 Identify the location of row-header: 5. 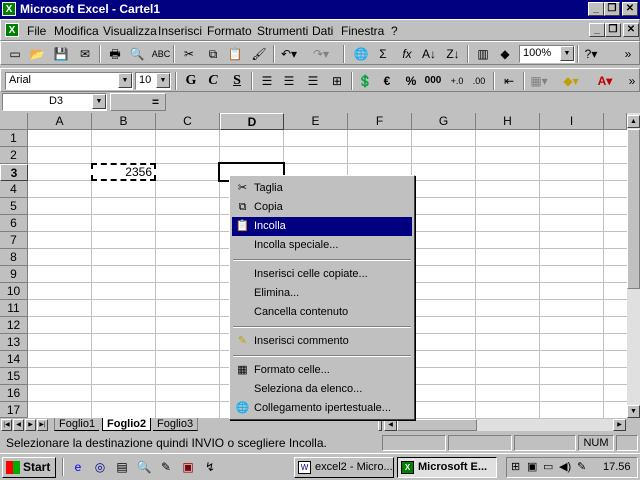
(14, 206).